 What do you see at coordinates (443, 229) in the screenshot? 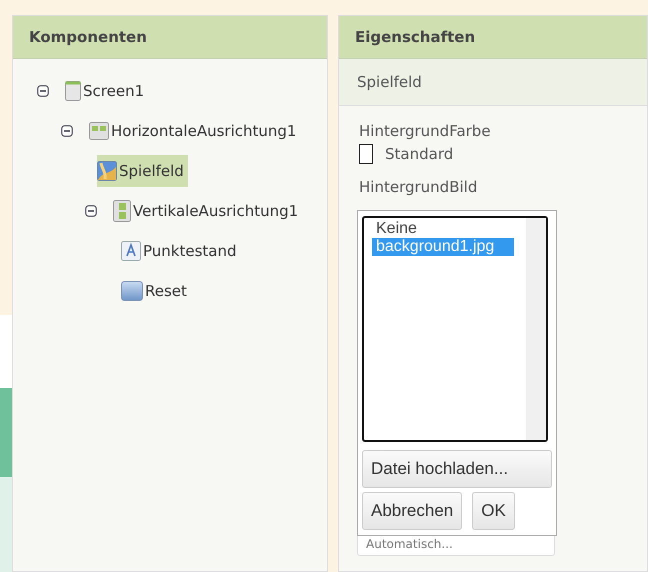
I see `list-option: Keine` at bounding box center [443, 229].